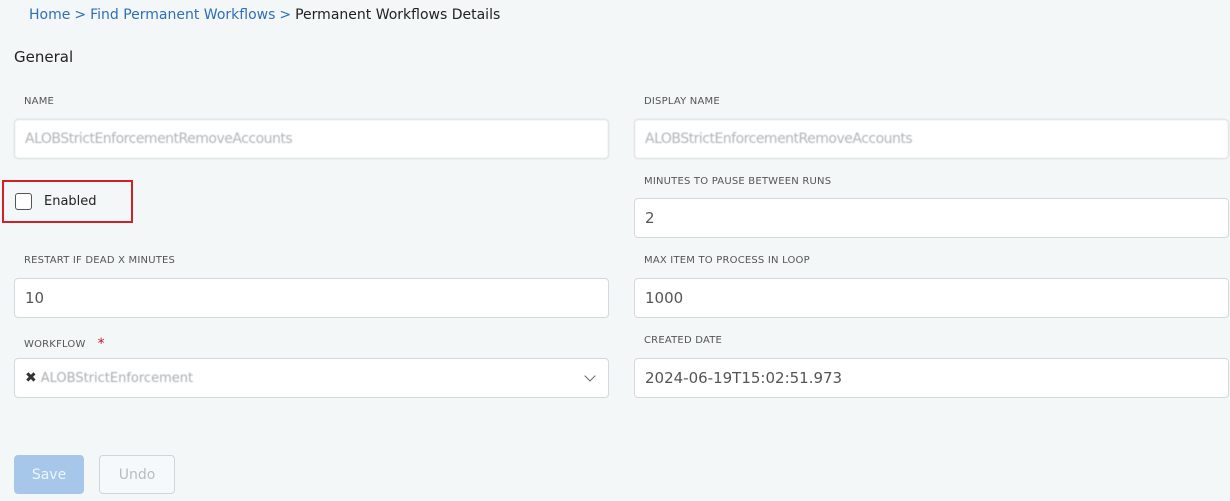 The image size is (1230, 501). What do you see at coordinates (137, 474) in the screenshot?
I see `undo-button: Undo` at bounding box center [137, 474].